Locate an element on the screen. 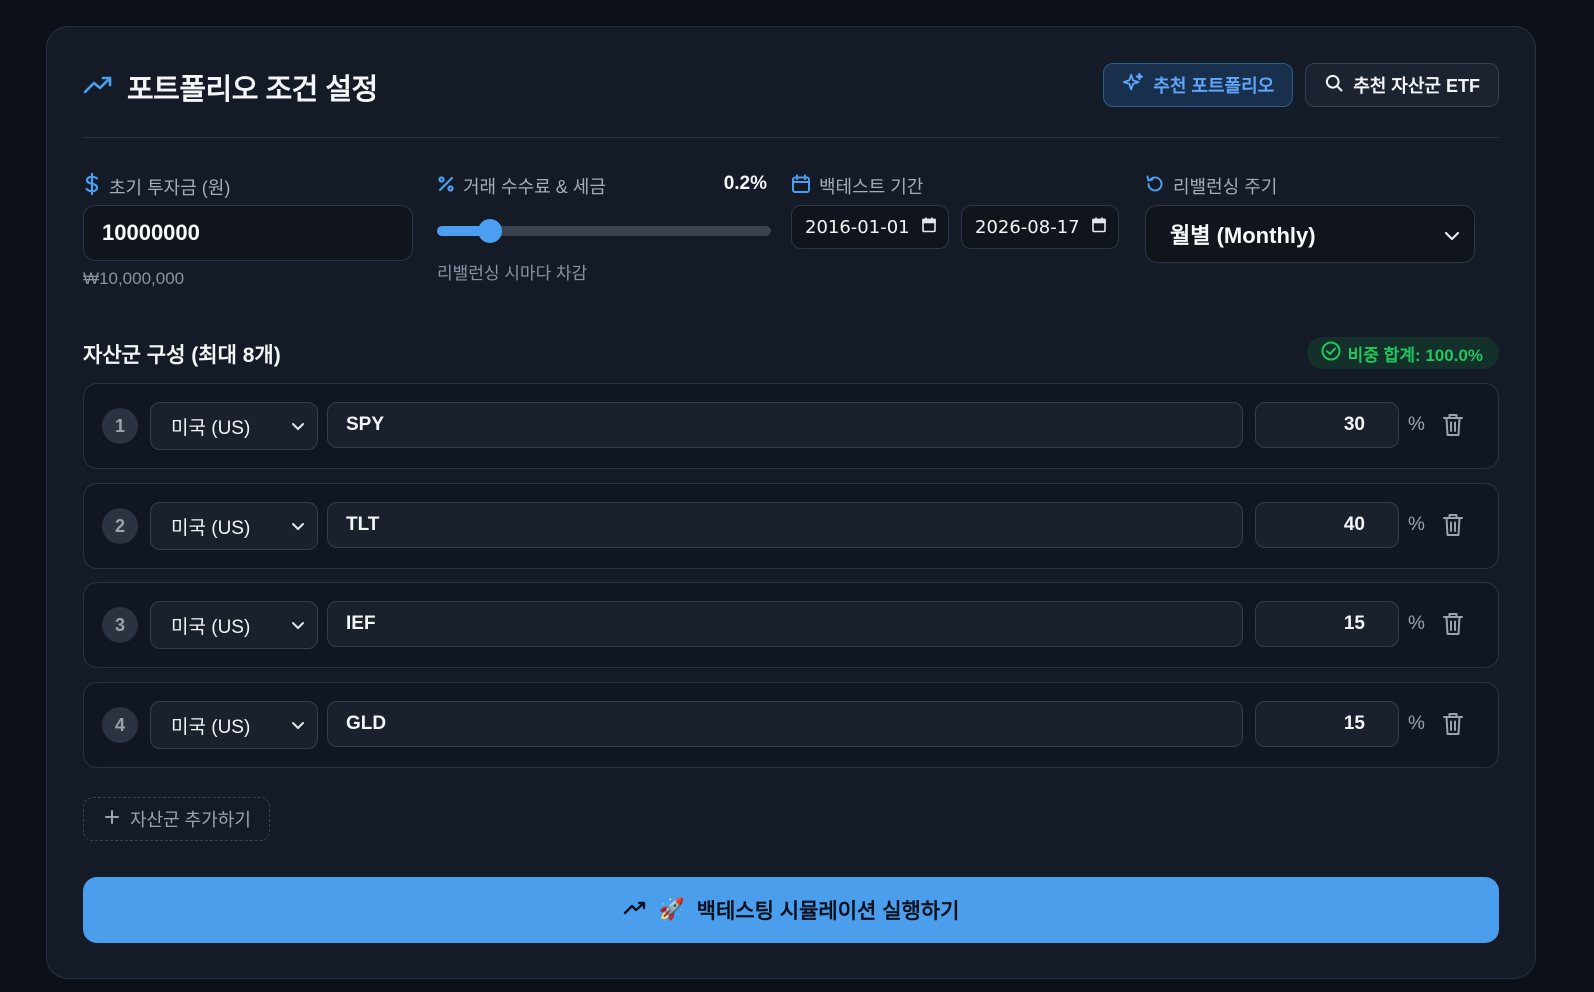 Image resolution: width=1594 pixels, height=992 pixels. asset-index: 3 is located at coordinates (120, 625).